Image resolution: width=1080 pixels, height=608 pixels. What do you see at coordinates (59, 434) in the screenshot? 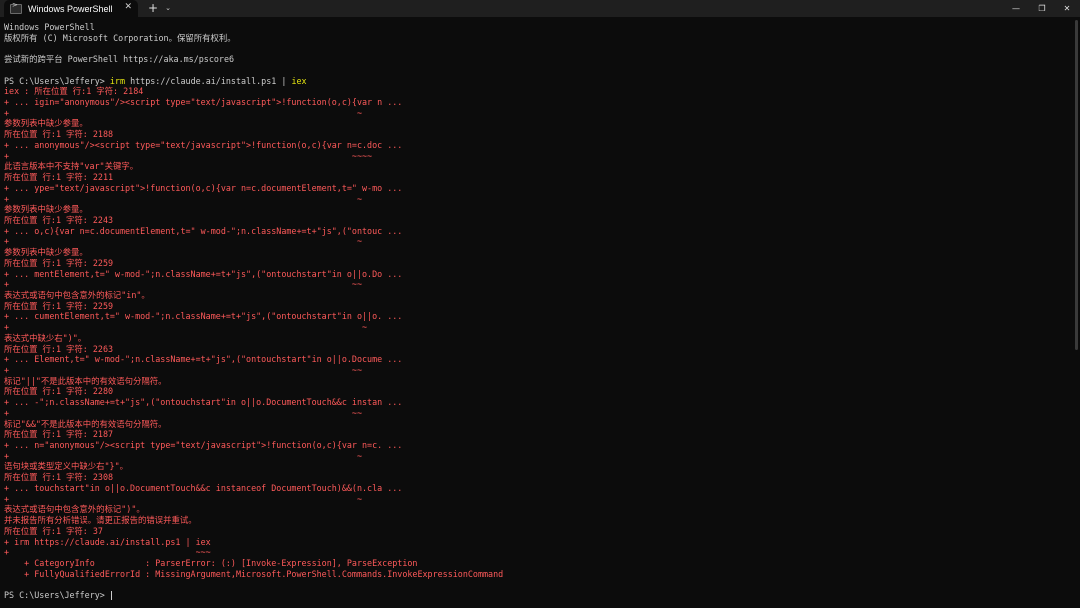
I see `line-text: 所在位置 行:1 字符: 2187` at bounding box center [59, 434].